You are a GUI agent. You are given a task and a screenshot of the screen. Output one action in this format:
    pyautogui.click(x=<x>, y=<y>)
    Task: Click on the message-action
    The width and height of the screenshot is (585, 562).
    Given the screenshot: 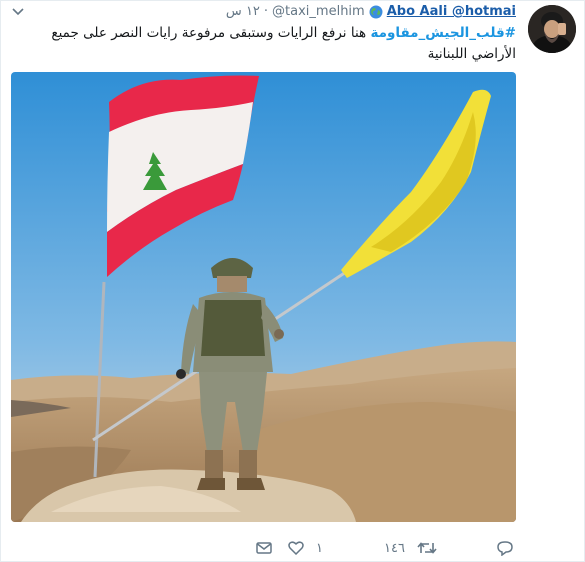 What is the action you would take?
    pyautogui.click(x=264, y=548)
    